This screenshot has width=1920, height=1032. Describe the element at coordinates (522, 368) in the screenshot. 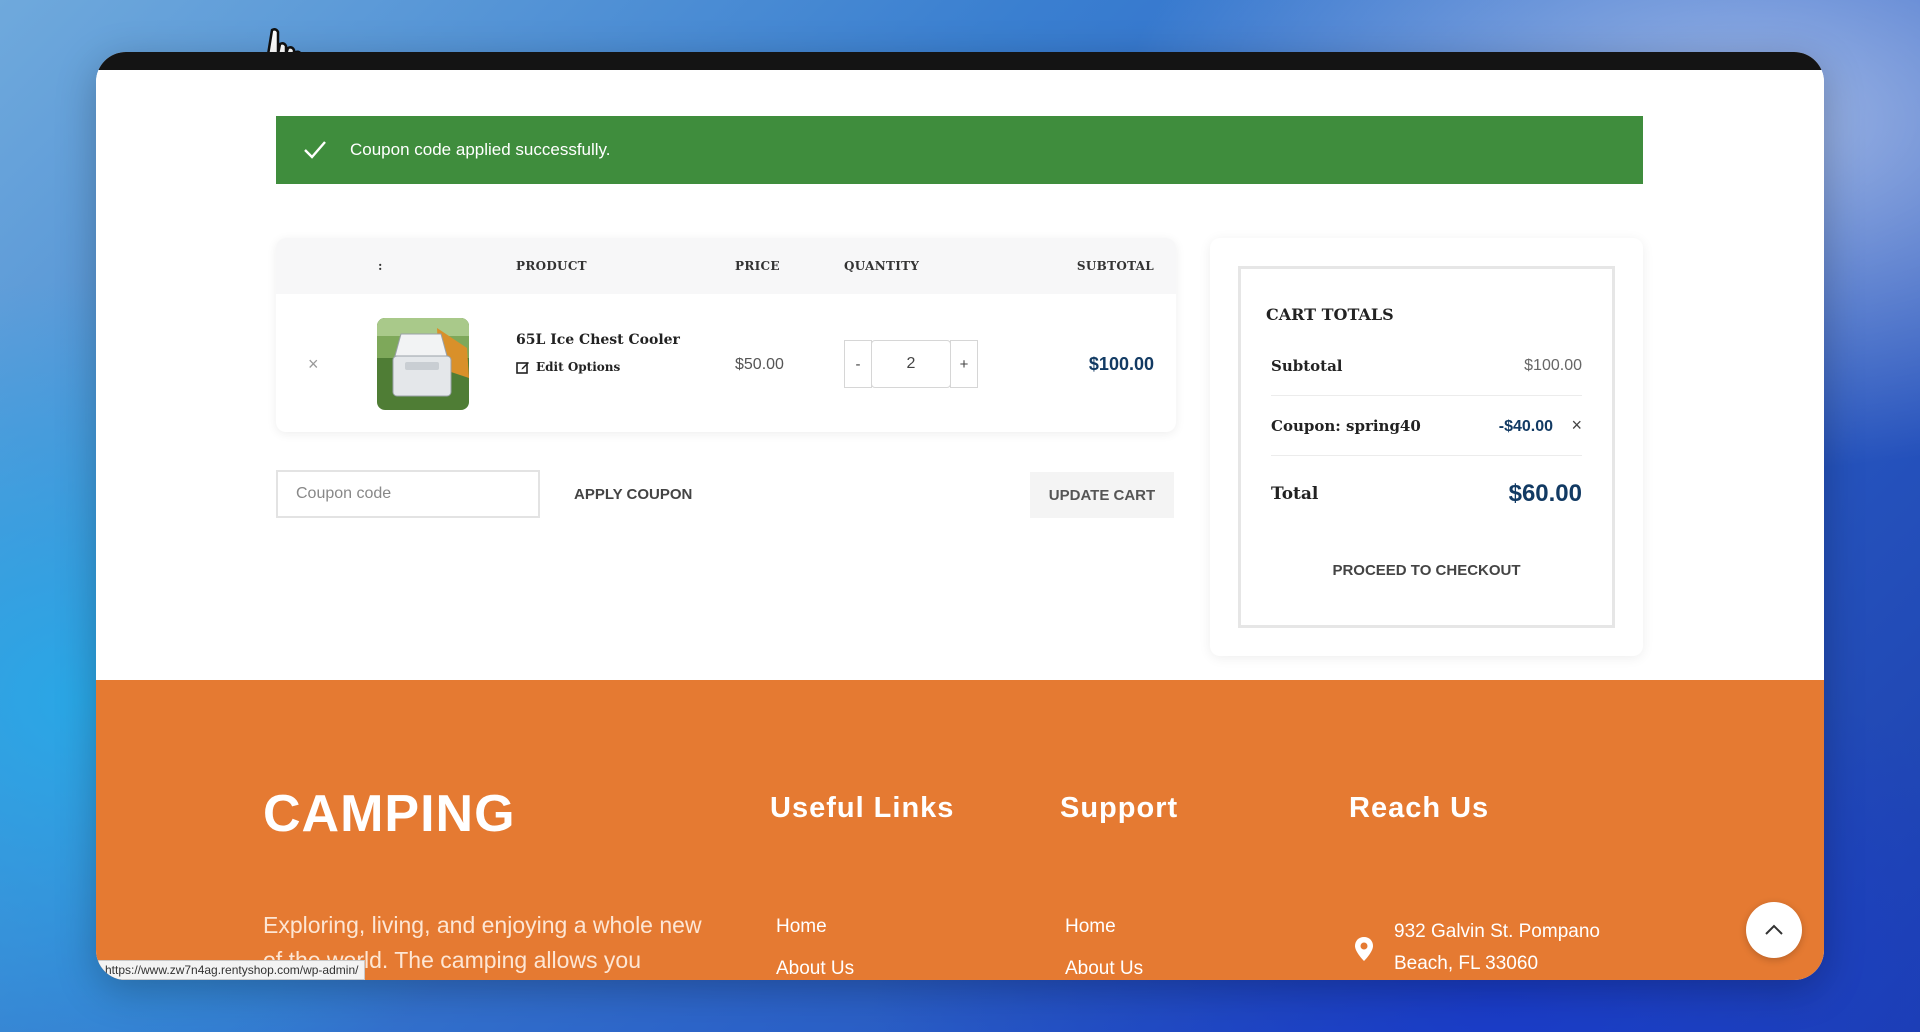

I see `edit-icon` at that location.